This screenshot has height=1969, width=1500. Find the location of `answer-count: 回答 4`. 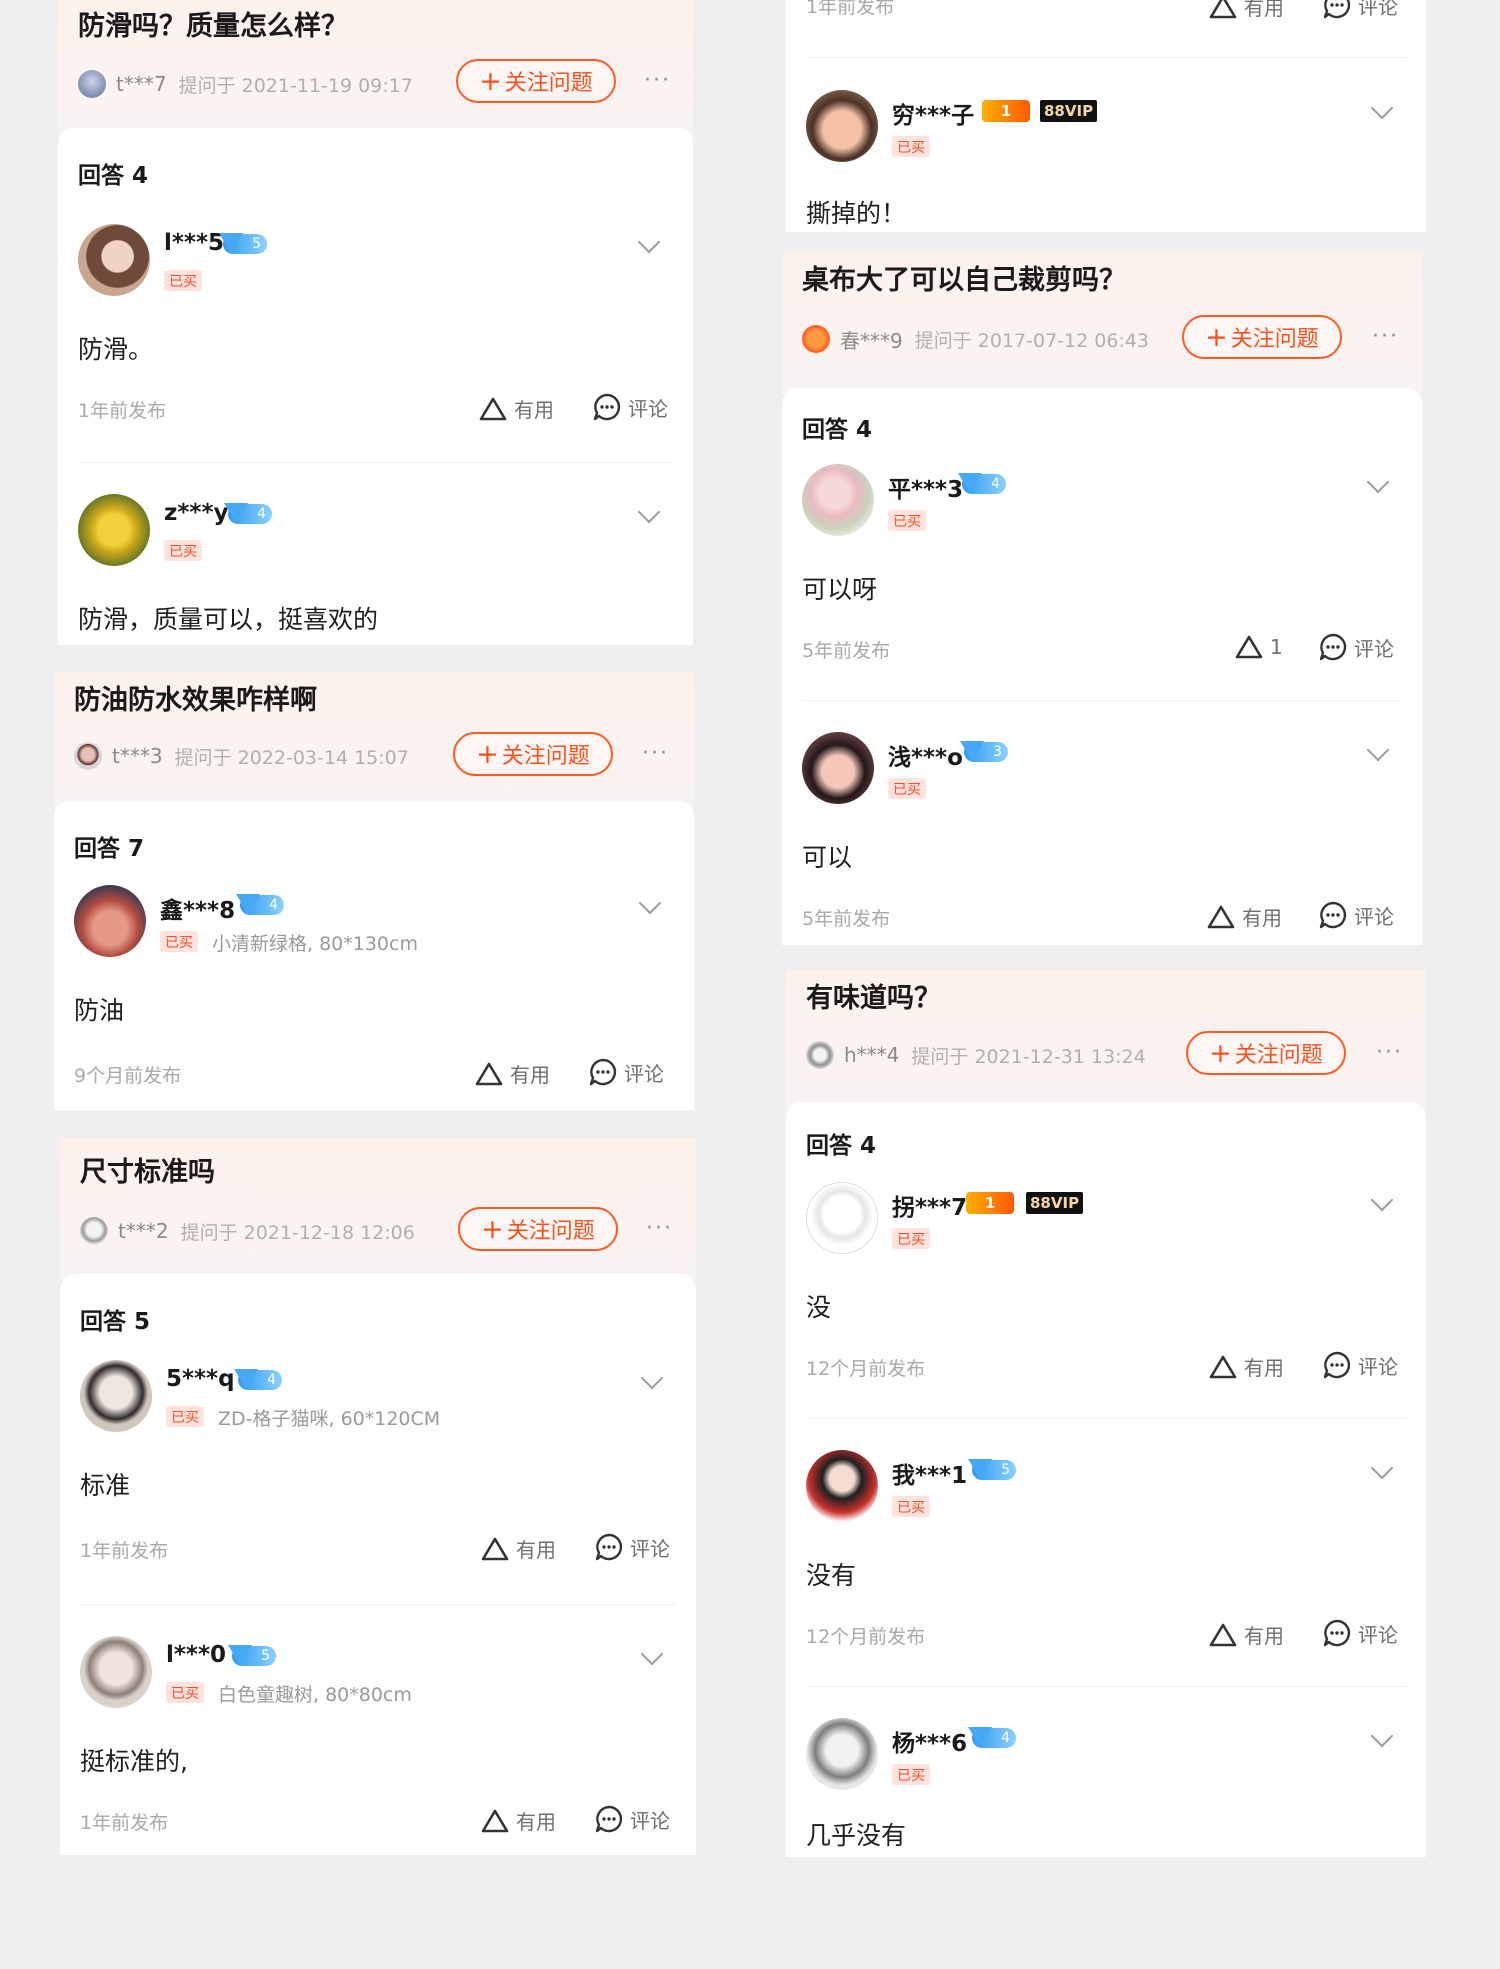

answer-count: 回答 4 is located at coordinates (113, 176).